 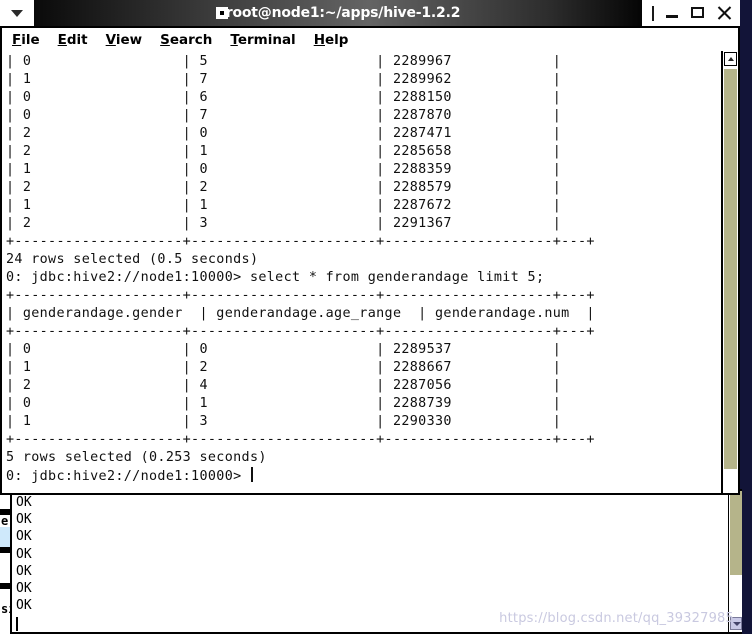 What do you see at coordinates (221, 13) in the screenshot?
I see `terminal-icon` at bounding box center [221, 13].